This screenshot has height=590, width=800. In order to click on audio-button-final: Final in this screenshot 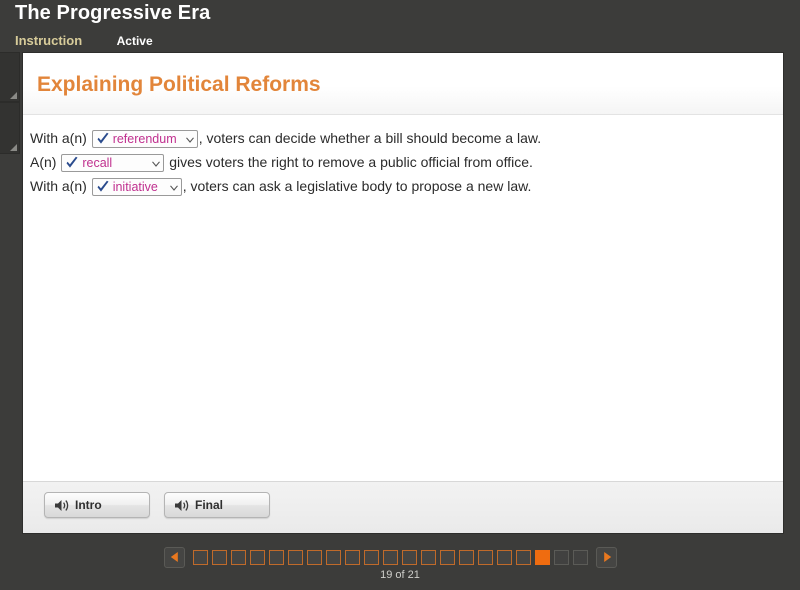, I will do `click(217, 505)`.